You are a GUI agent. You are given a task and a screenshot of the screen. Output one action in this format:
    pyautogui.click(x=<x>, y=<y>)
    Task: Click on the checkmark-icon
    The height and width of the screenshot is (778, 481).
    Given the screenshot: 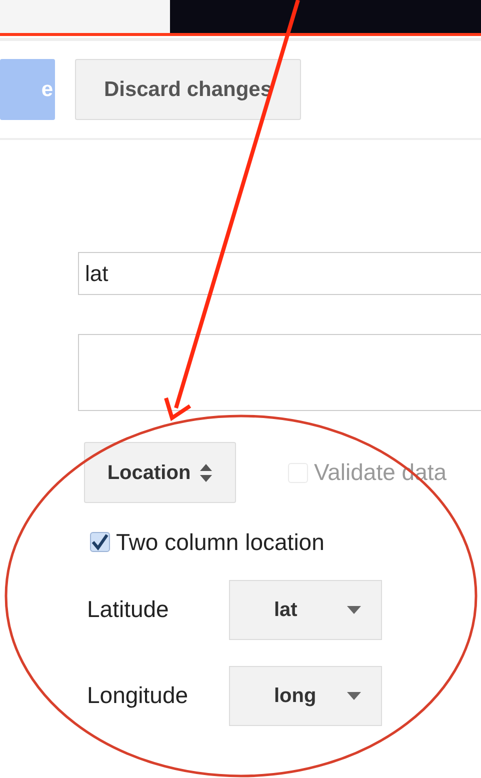 What is the action you would take?
    pyautogui.click(x=100, y=542)
    